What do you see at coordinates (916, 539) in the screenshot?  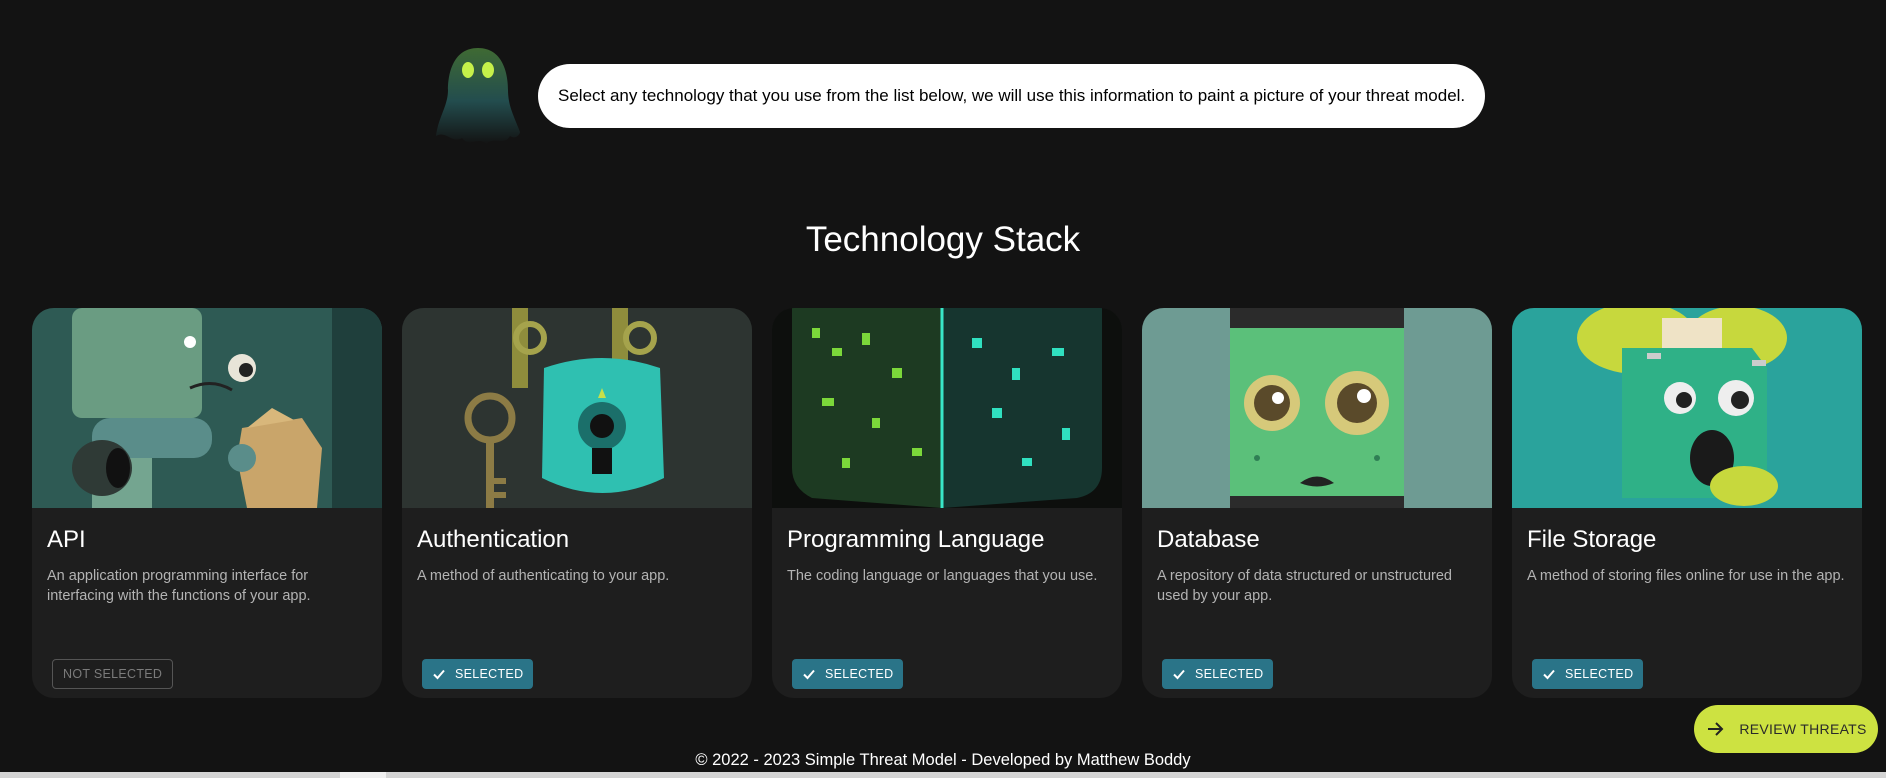 I see `card-title: Programming Language` at bounding box center [916, 539].